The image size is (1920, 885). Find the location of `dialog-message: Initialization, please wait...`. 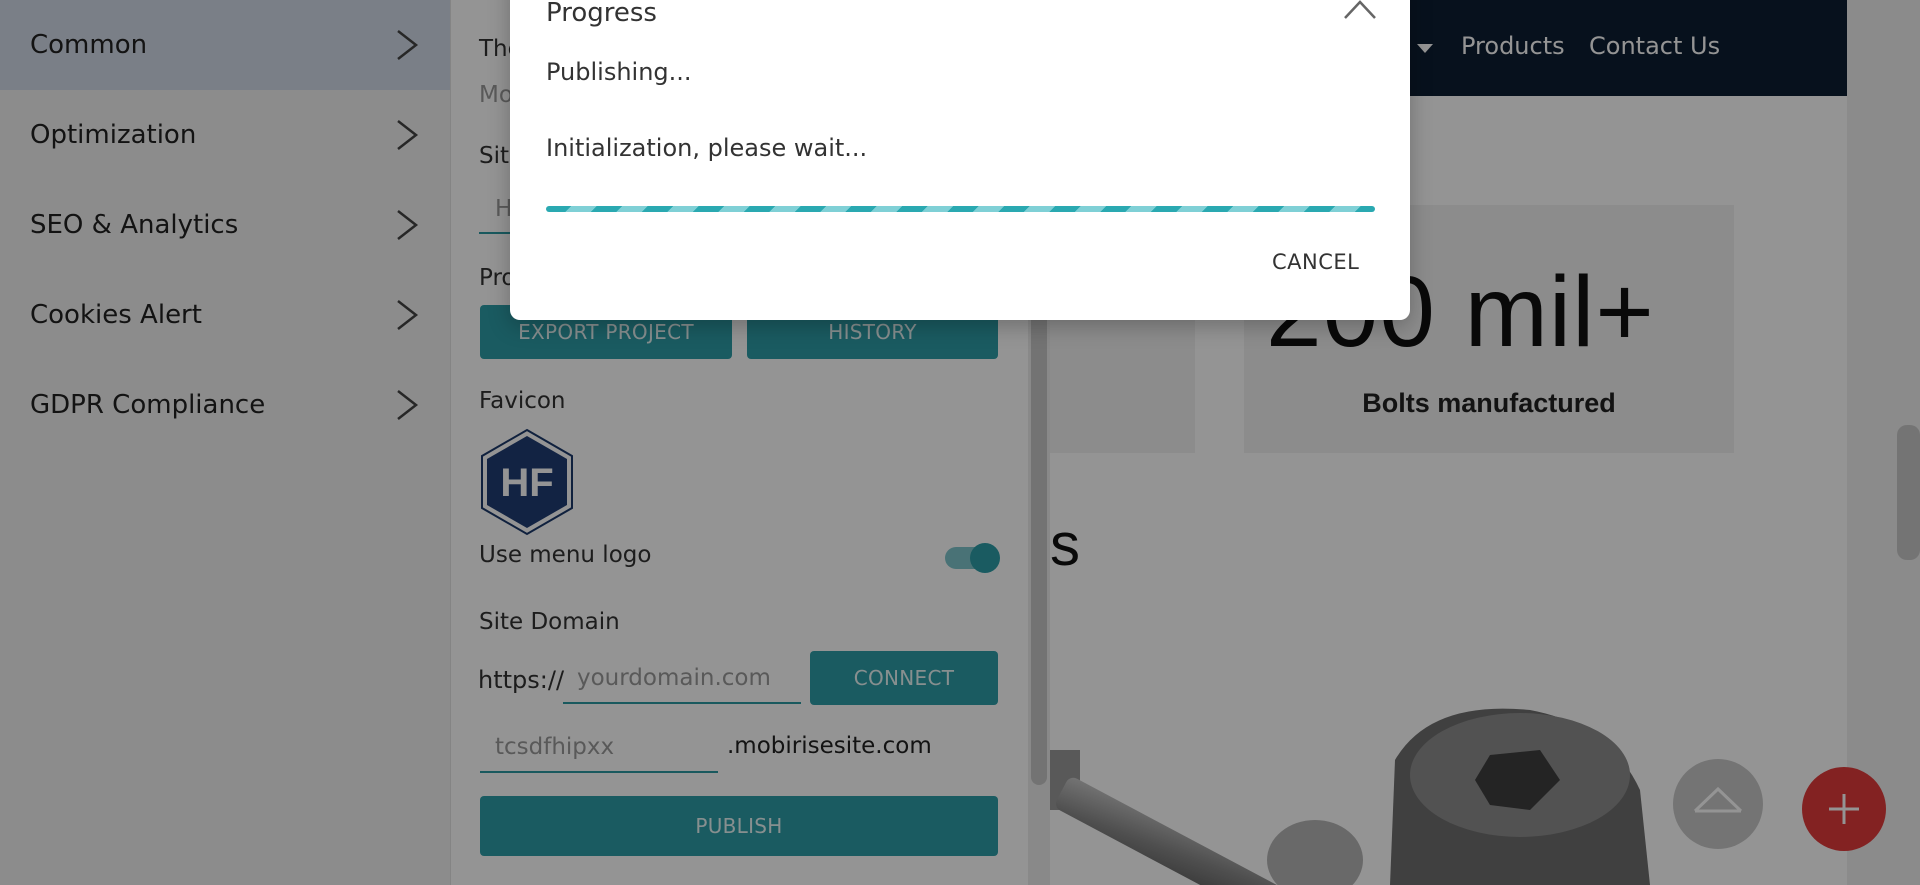

dialog-message: Initialization, please wait... is located at coordinates (707, 148).